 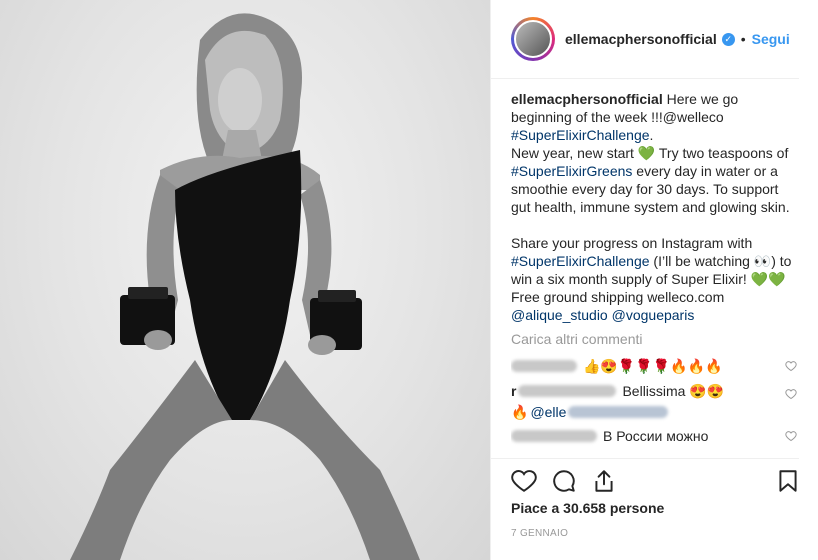 I want to click on follow-button: Segui, so click(x=771, y=39).